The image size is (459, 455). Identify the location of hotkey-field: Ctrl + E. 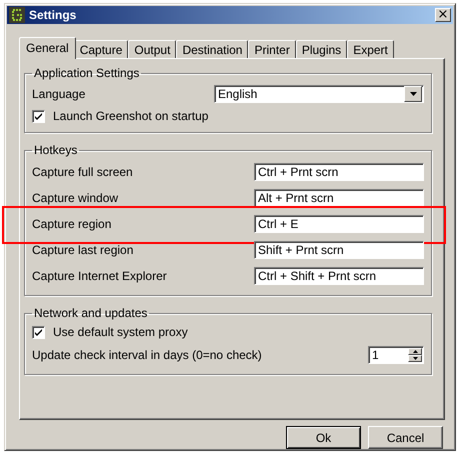
(339, 224).